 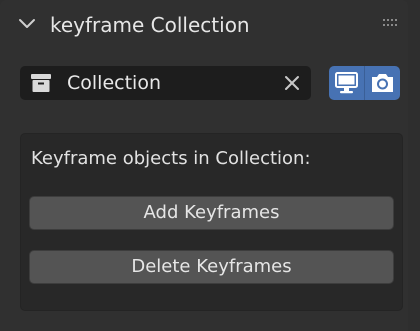 I want to click on camera-icon, so click(x=382, y=83).